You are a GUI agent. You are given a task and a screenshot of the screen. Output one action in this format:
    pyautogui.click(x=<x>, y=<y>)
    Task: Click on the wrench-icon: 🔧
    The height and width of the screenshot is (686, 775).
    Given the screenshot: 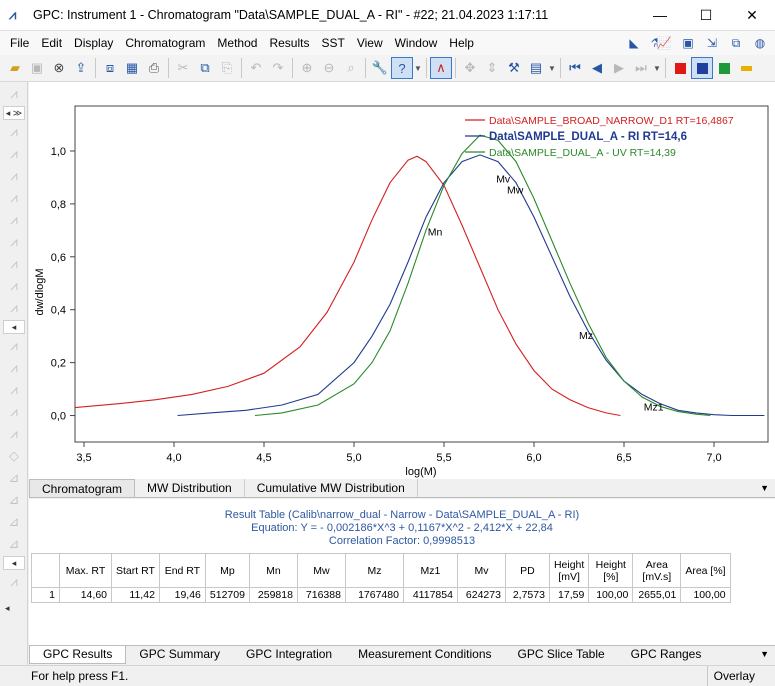 What is the action you would take?
    pyautogui.click(x=380, y=68)
    